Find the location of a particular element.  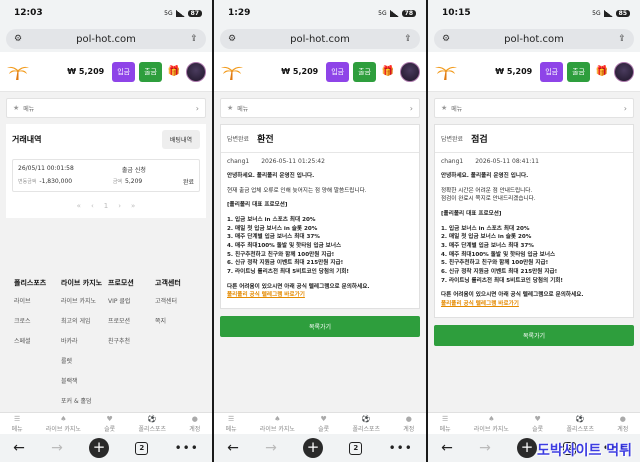

pager-prev: ‹ is located at coordinates (92, 206).